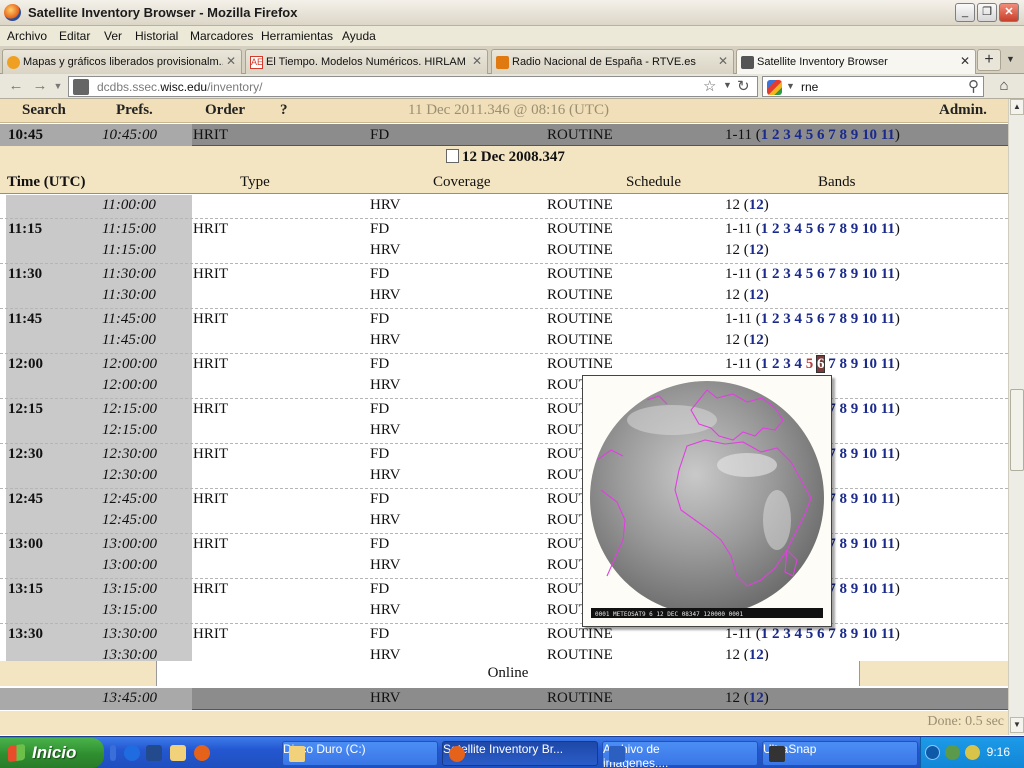  Describe the element at coordinates (52, 753) in the screenshot. I see `start-button: Inicio` at that location.